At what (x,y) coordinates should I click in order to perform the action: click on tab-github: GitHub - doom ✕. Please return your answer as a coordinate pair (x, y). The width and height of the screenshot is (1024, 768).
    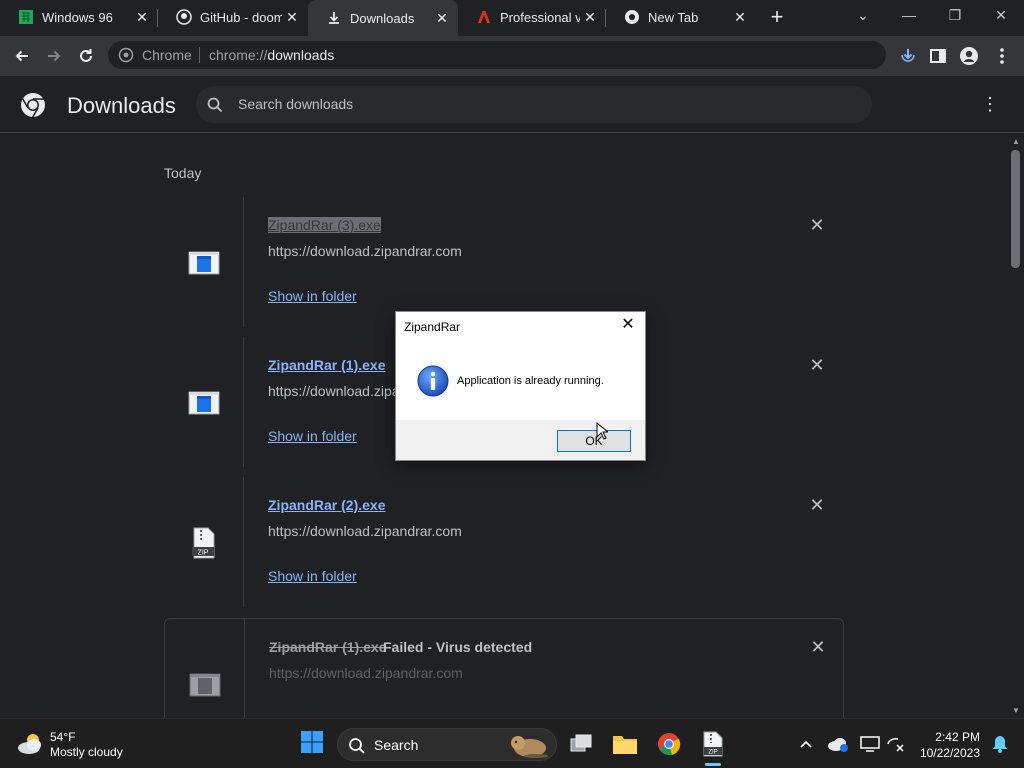
    Looking at the image, I should click on (233, 17).